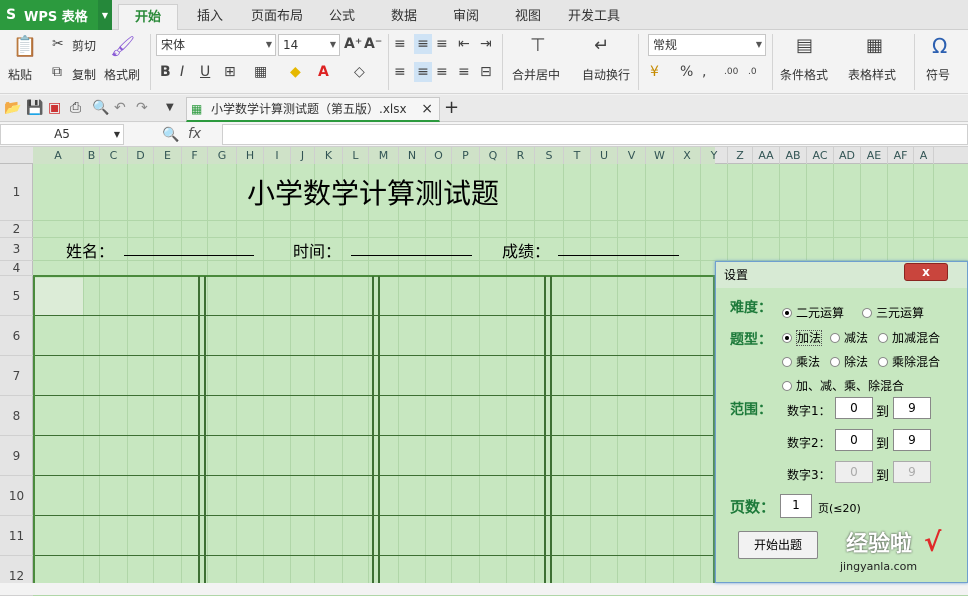  What do you see at coordinates (442, 72) in the screenshot?
I see `align-right-icon: ≡` at bounding box center [442, 72].